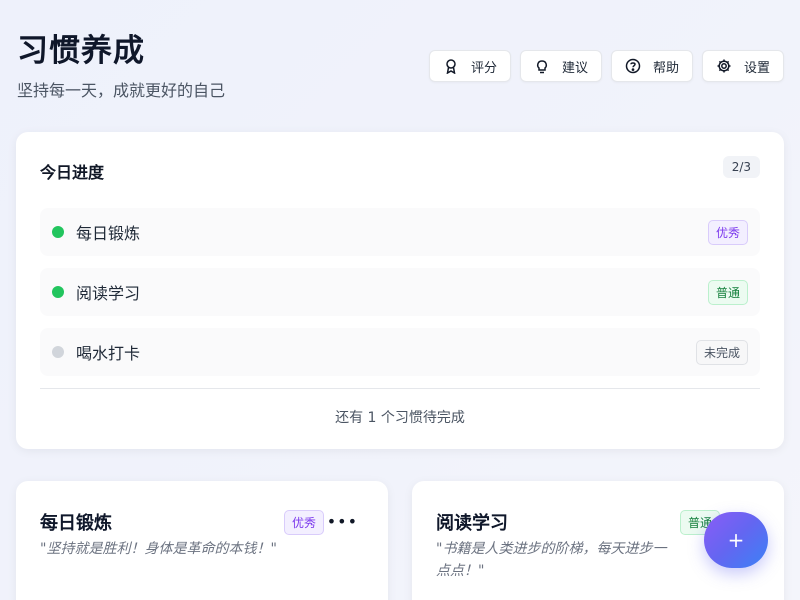  I want to click on habit-name: 阅读学习, so click(108, 293).